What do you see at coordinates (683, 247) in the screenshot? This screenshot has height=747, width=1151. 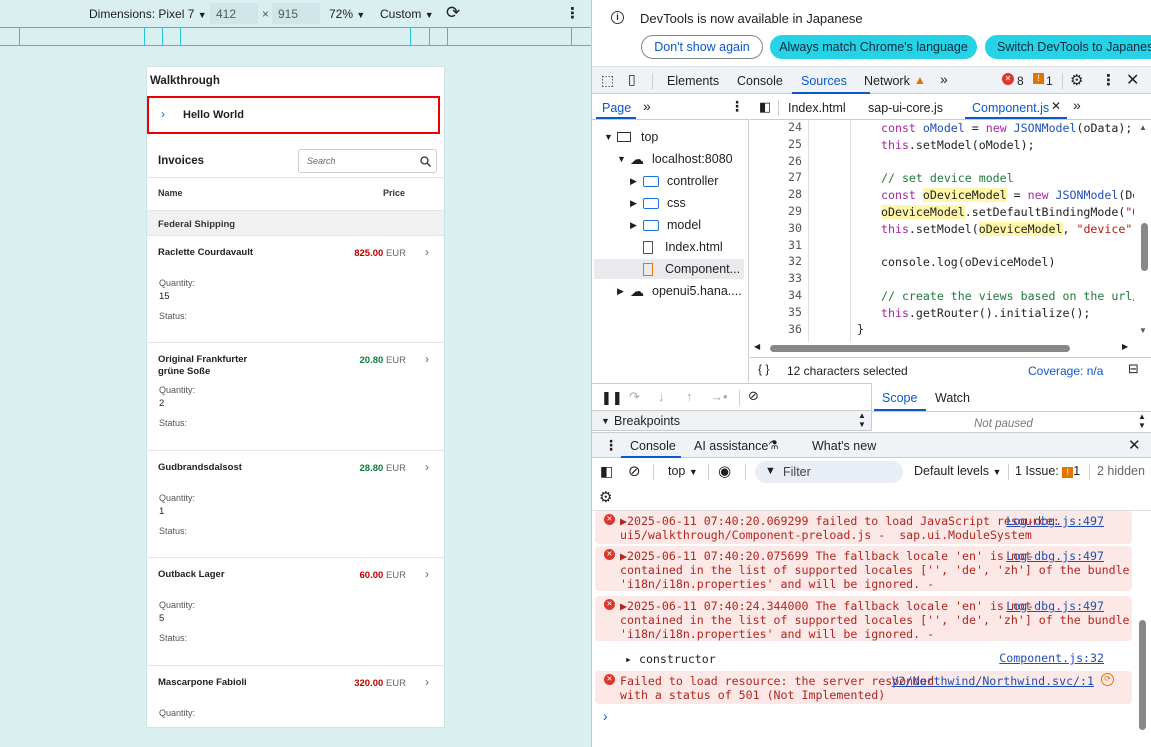 I see `tree-item-index-html: Index.html` at bounding box center [683, 247].